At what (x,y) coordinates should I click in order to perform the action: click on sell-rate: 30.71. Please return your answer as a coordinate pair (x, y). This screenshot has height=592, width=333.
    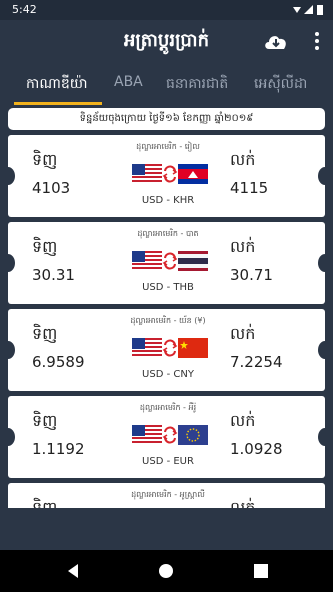
    Looking at the image, I should click on (251, 275).